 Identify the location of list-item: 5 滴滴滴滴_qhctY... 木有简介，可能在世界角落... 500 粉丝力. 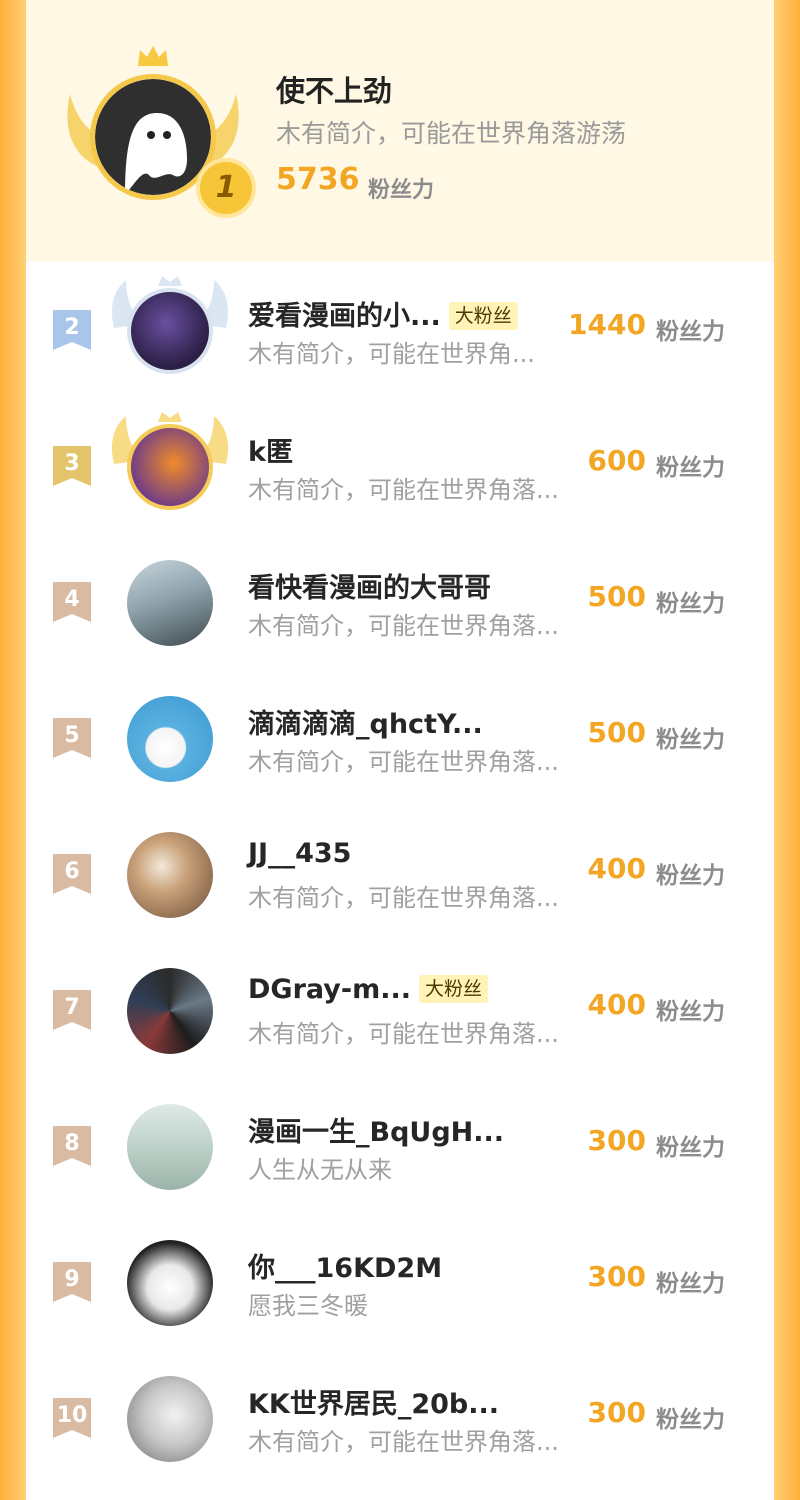
(400, 738).